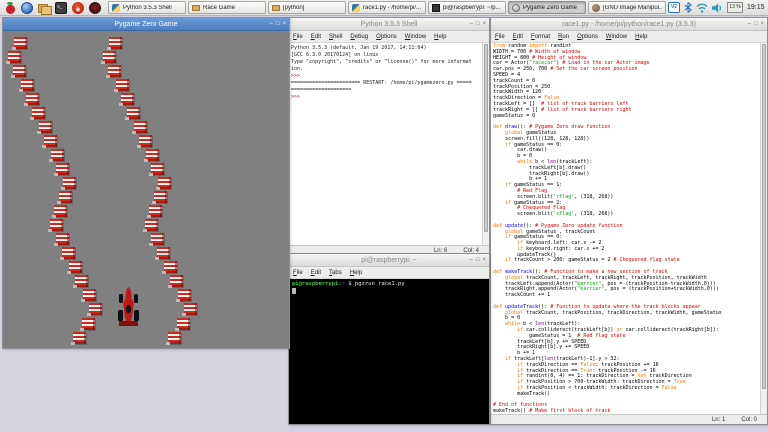 The image size is (768, 432). I want to click on menu-run: Run, so click(563, 37).